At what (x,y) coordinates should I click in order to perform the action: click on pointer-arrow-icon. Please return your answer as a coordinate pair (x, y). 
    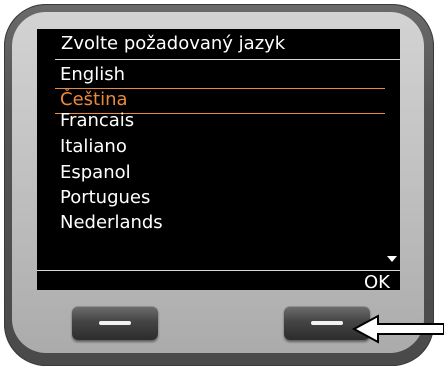
    Looking at the image, I should click on (398, 329).